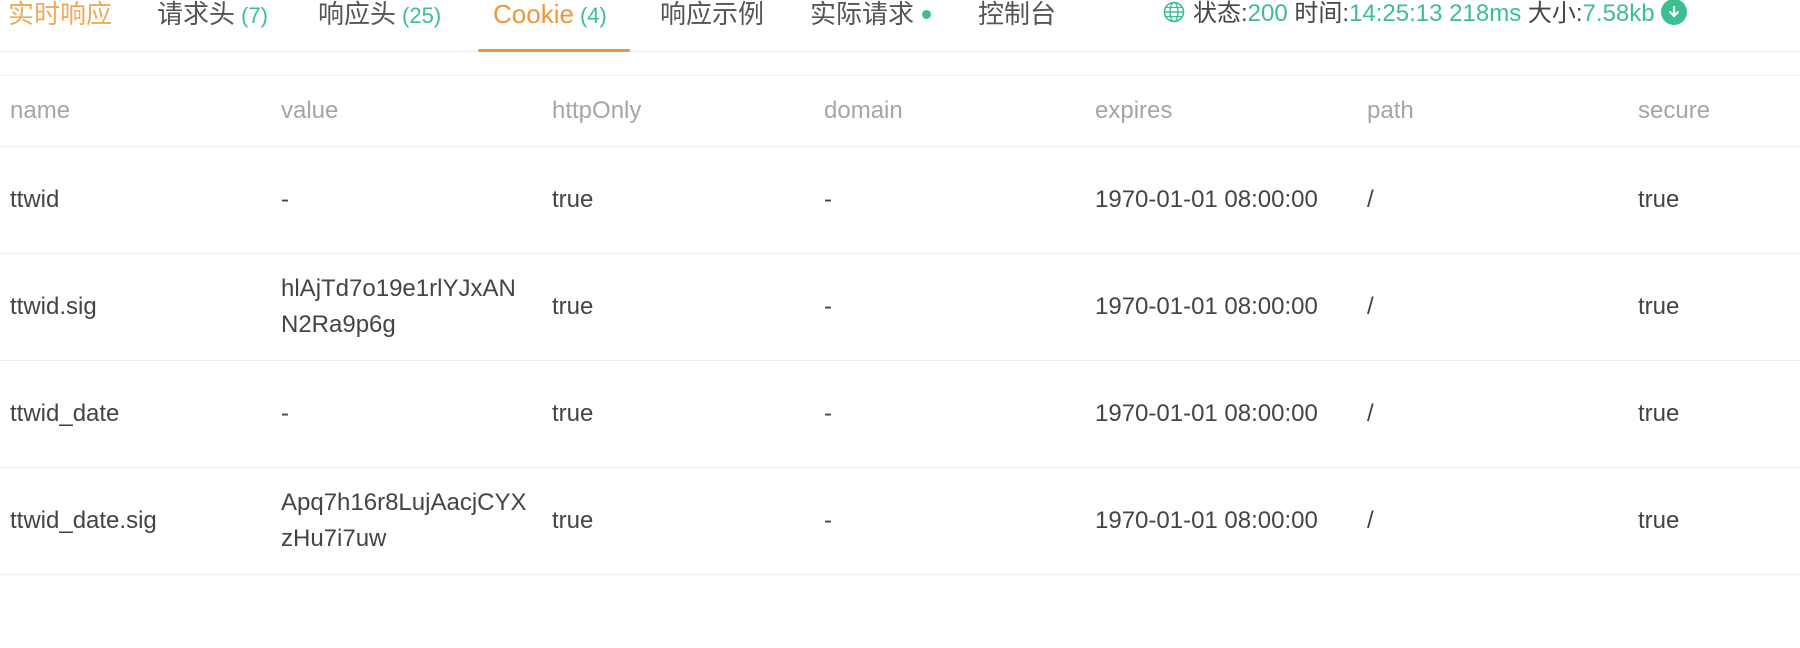  I want to click on cell-name: ttwid, so click(135, 200).